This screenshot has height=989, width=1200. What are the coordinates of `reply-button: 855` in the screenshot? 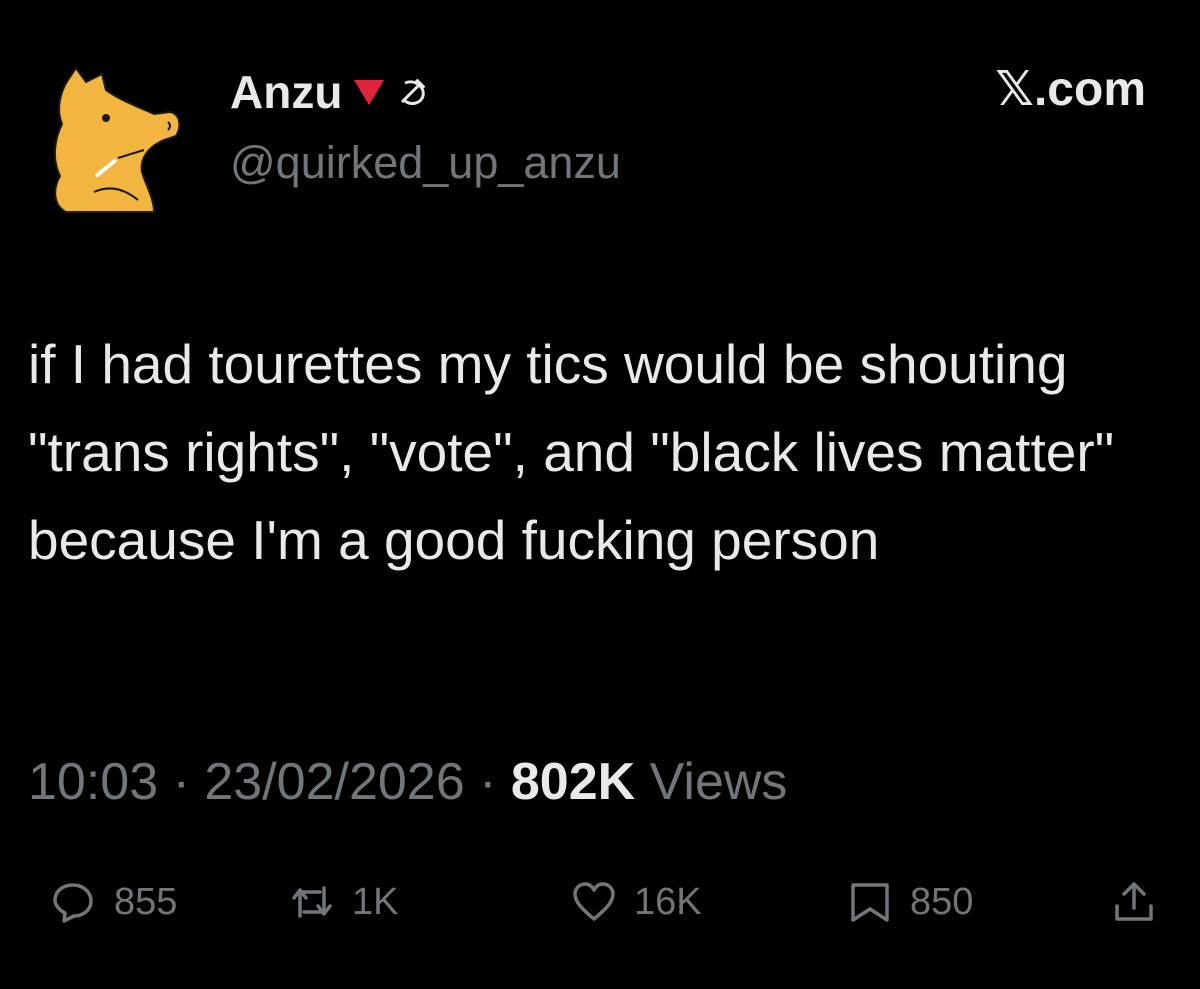 It's located at (114, 902).